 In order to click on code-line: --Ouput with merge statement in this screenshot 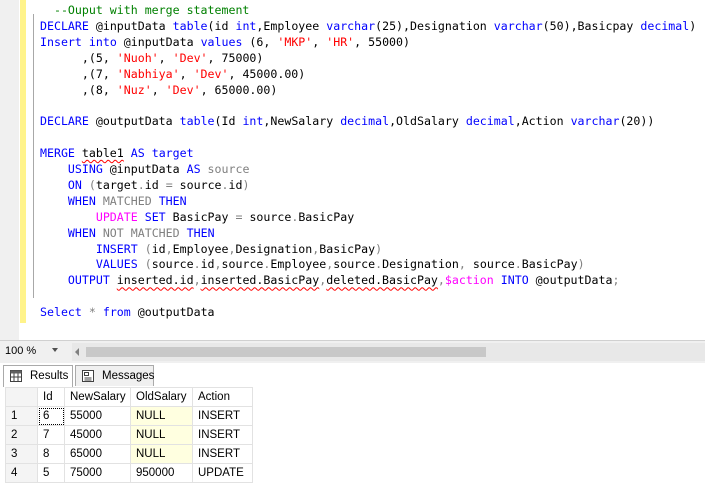, I will do `click(144, 10)`.